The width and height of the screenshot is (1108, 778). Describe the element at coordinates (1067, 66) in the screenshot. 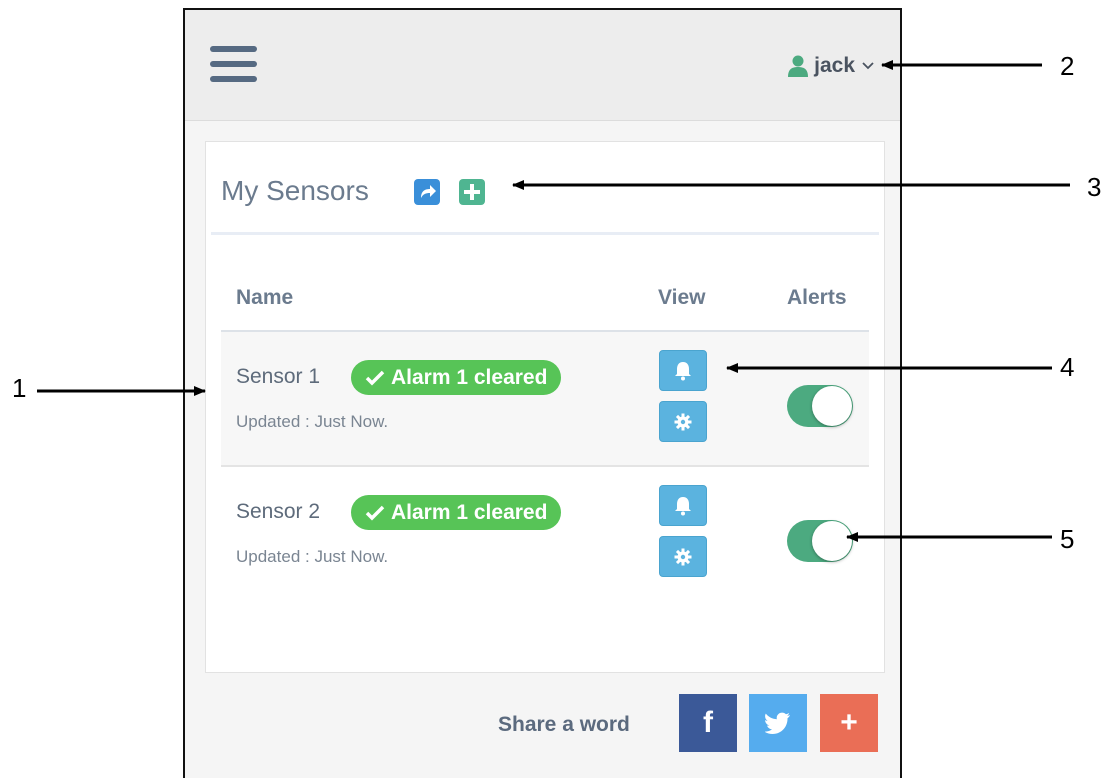

I see `callout-label-2: 2` at that location.